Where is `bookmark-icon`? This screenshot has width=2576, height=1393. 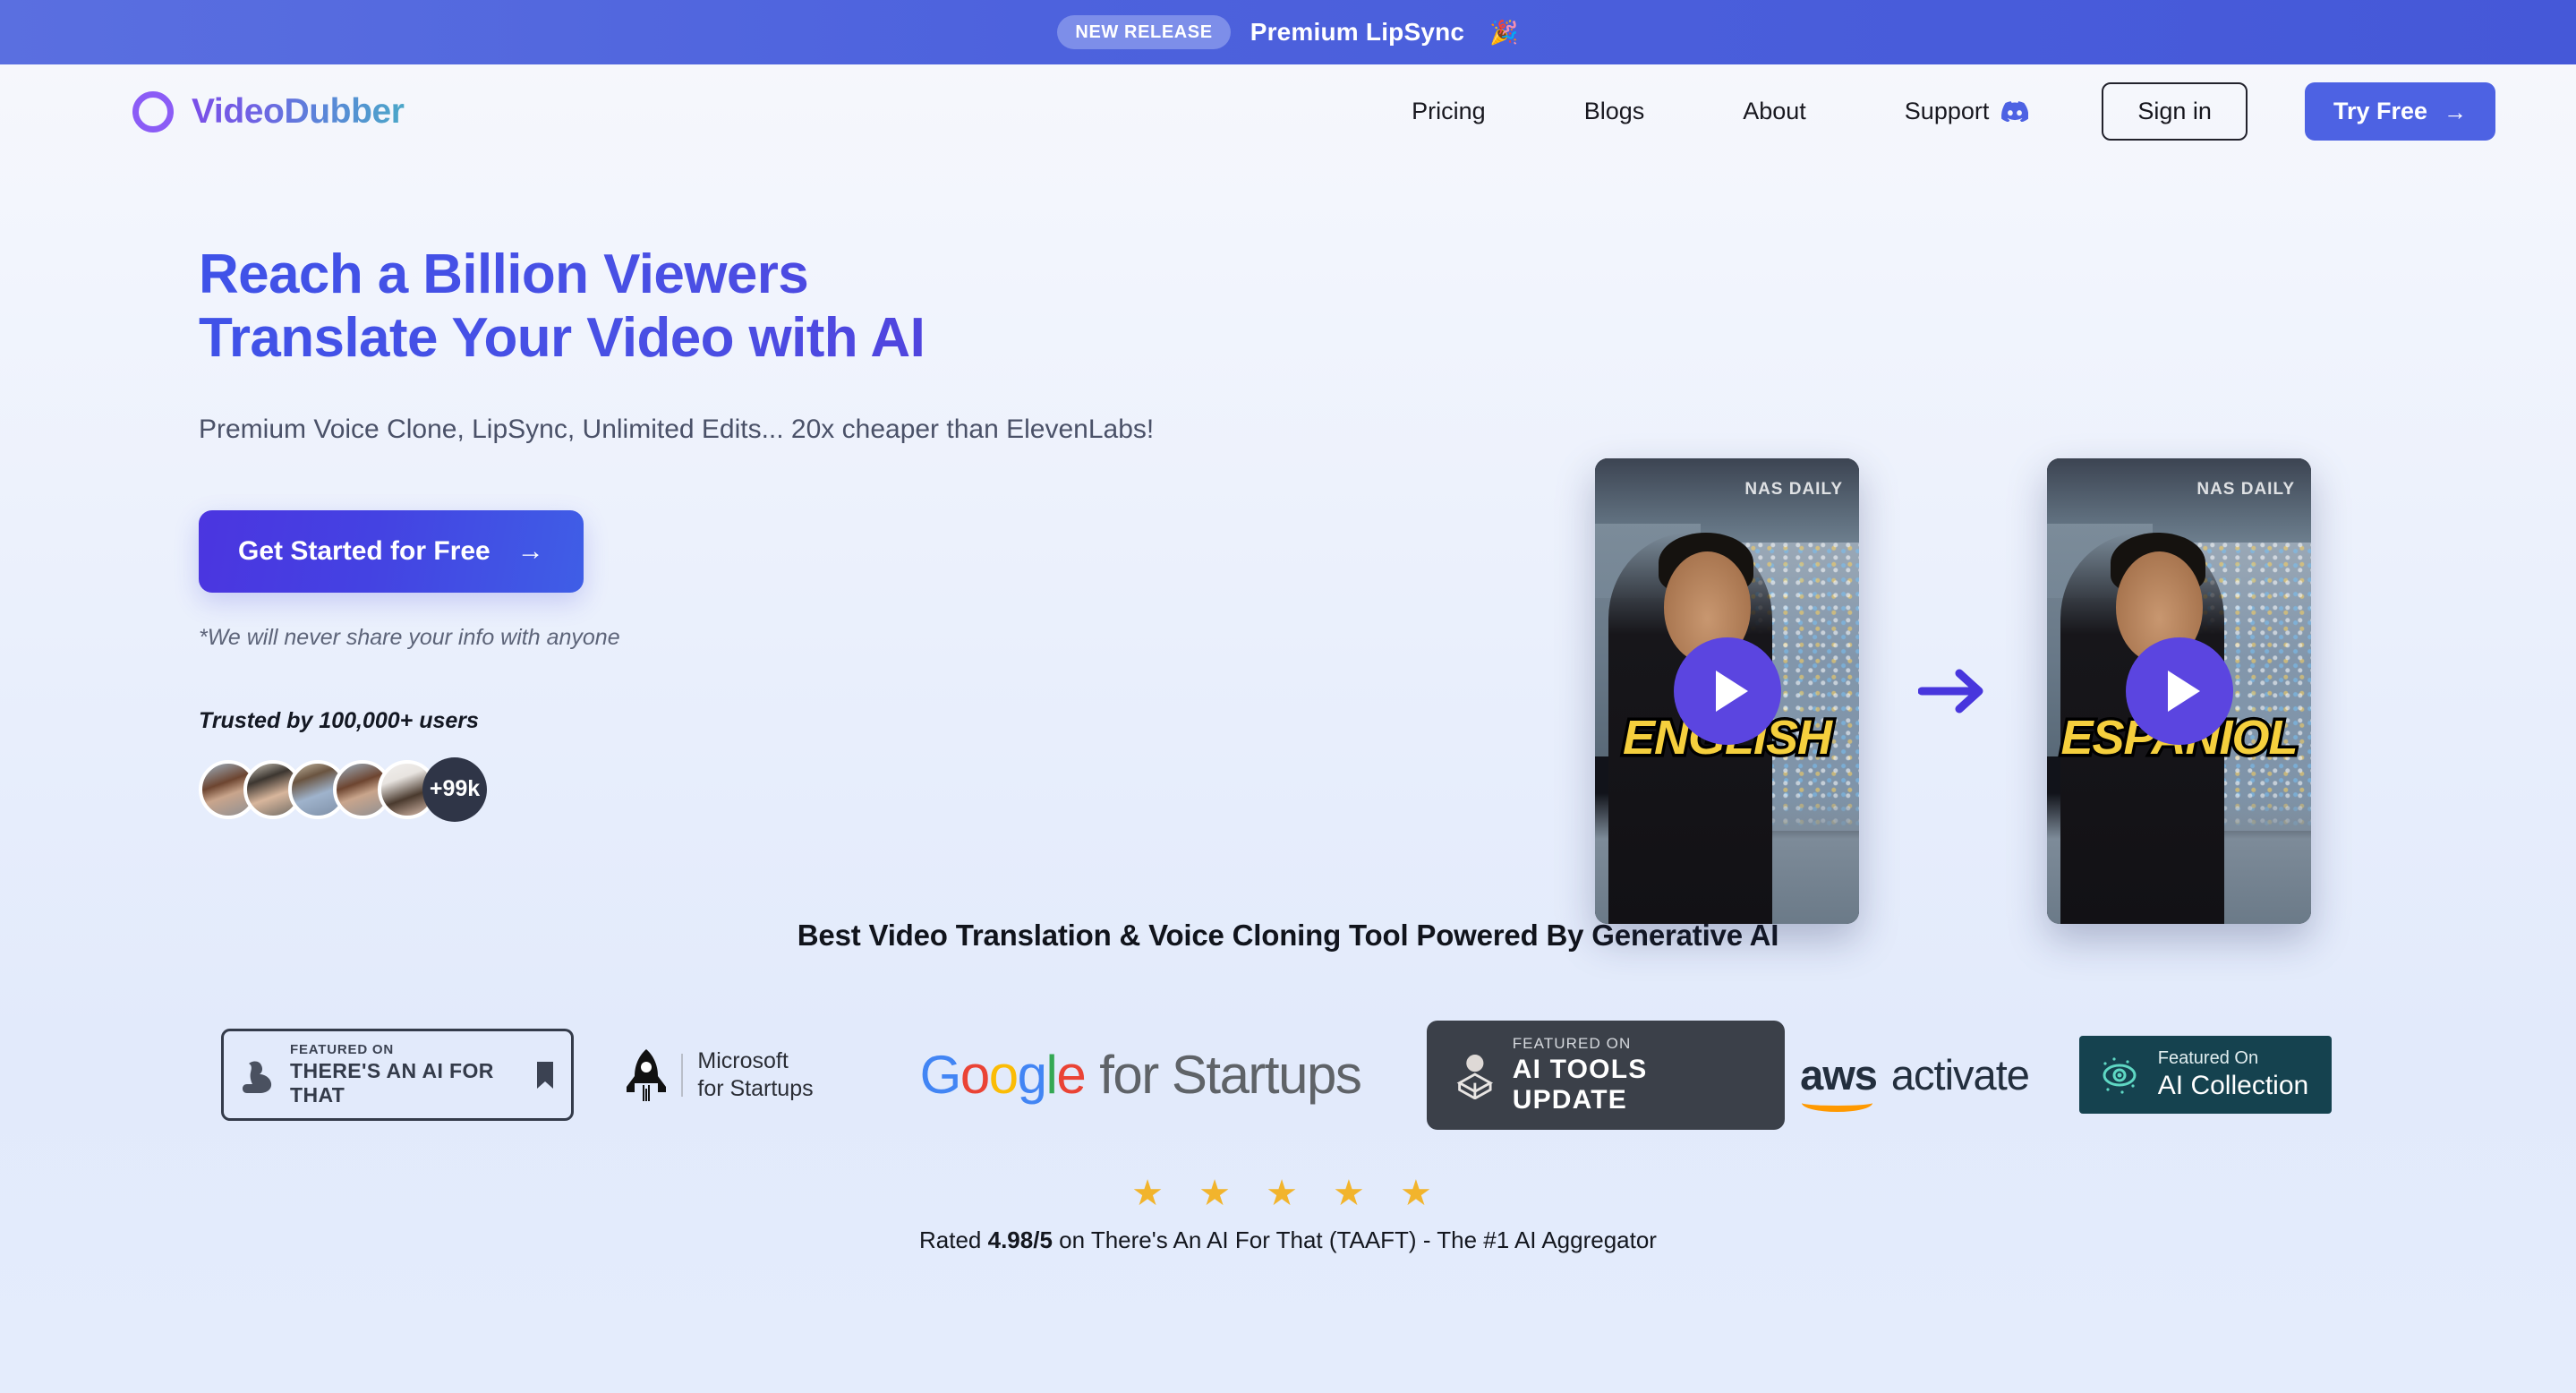
bookmark-icon is located at coordinates (545, 1075).